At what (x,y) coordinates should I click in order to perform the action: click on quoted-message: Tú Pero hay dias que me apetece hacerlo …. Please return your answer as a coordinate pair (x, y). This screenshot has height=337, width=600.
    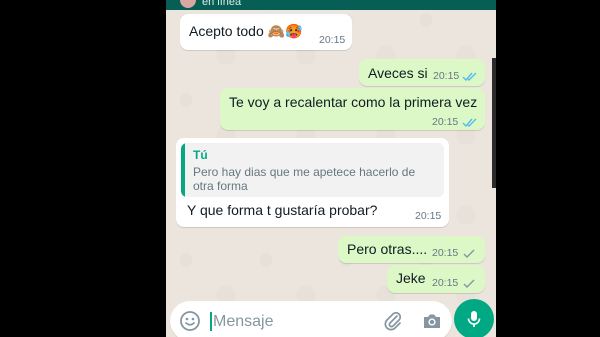
    Looking at the image, I should click on (312, 170).